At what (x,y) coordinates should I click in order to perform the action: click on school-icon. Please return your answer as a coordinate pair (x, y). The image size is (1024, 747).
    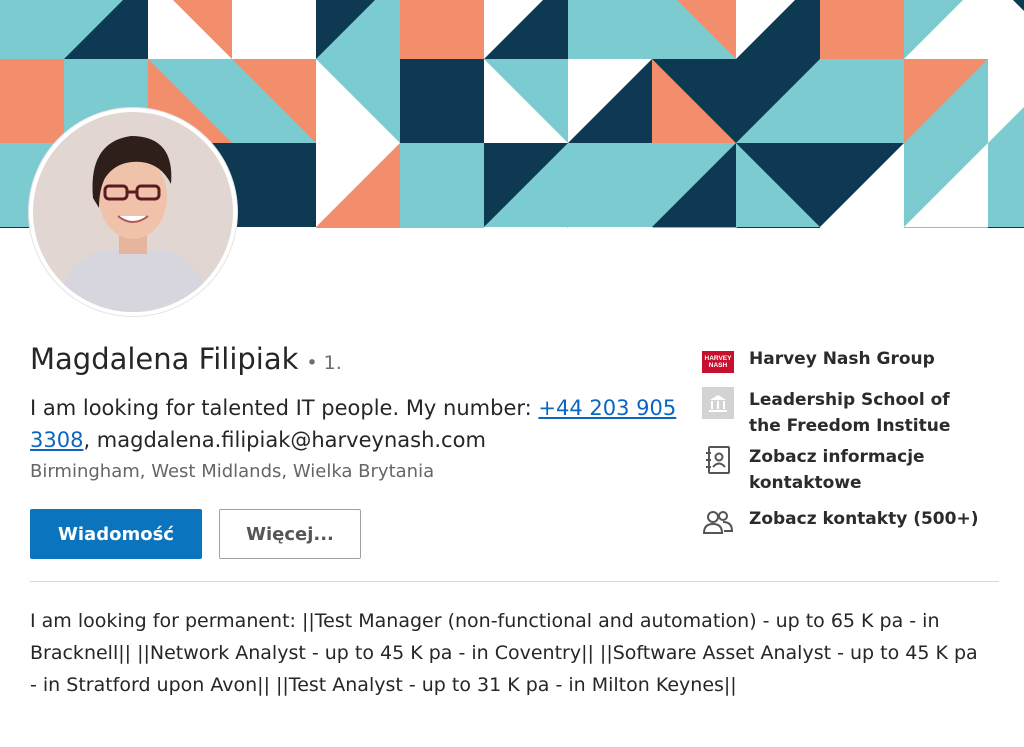
    Looking at the image, I should click on (718, 403).